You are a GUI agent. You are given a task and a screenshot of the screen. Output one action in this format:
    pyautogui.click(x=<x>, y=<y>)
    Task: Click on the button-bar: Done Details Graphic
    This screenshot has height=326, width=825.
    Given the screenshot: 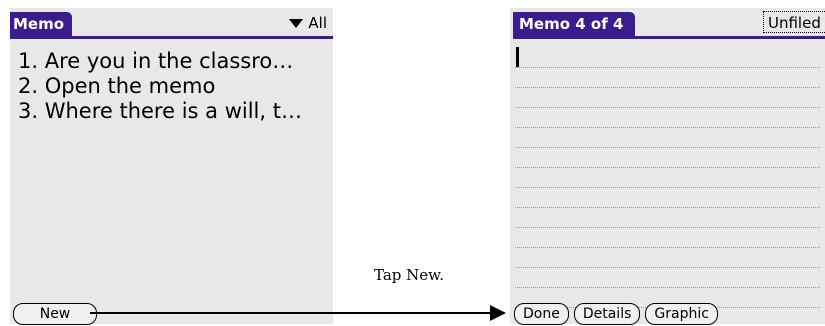 What is the action you would take?
    pyautogui.click(x=616, y=314)
    